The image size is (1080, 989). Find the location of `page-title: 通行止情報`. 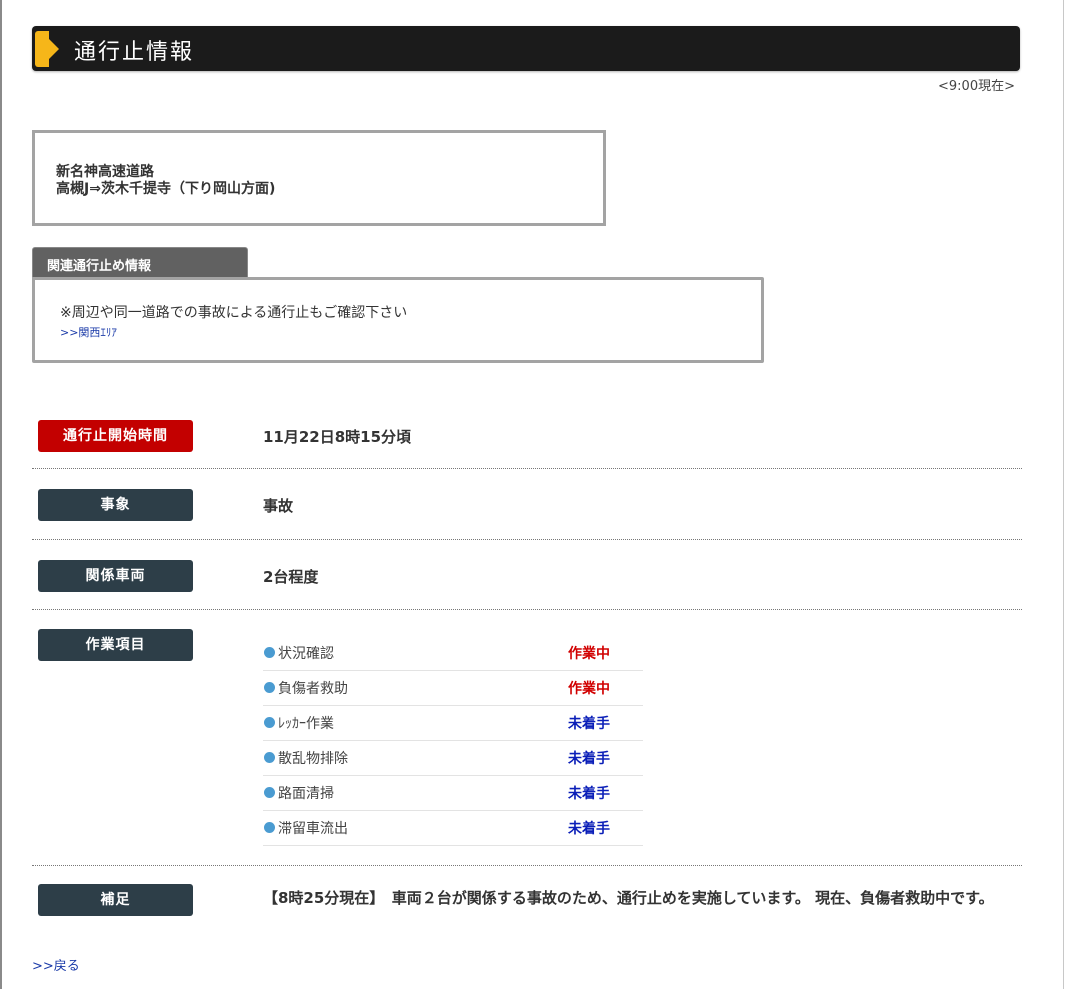

page-title: 通行止情報 is located at coordinates (134, 52).